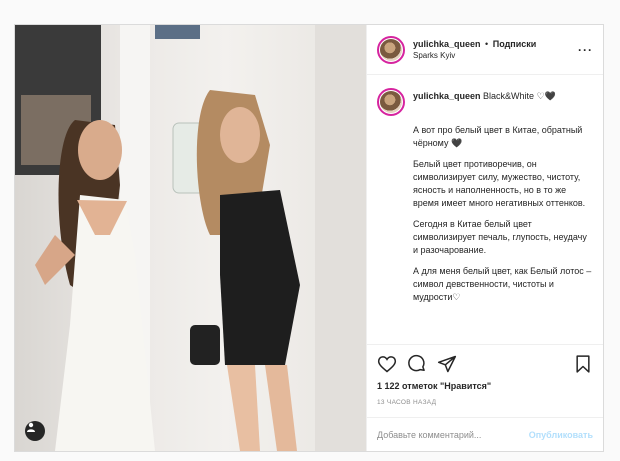 This screenshot has height=461, width=620. Describe the element at coordinates (260, 277) in the screenshot. I see `black-dress` at that location.